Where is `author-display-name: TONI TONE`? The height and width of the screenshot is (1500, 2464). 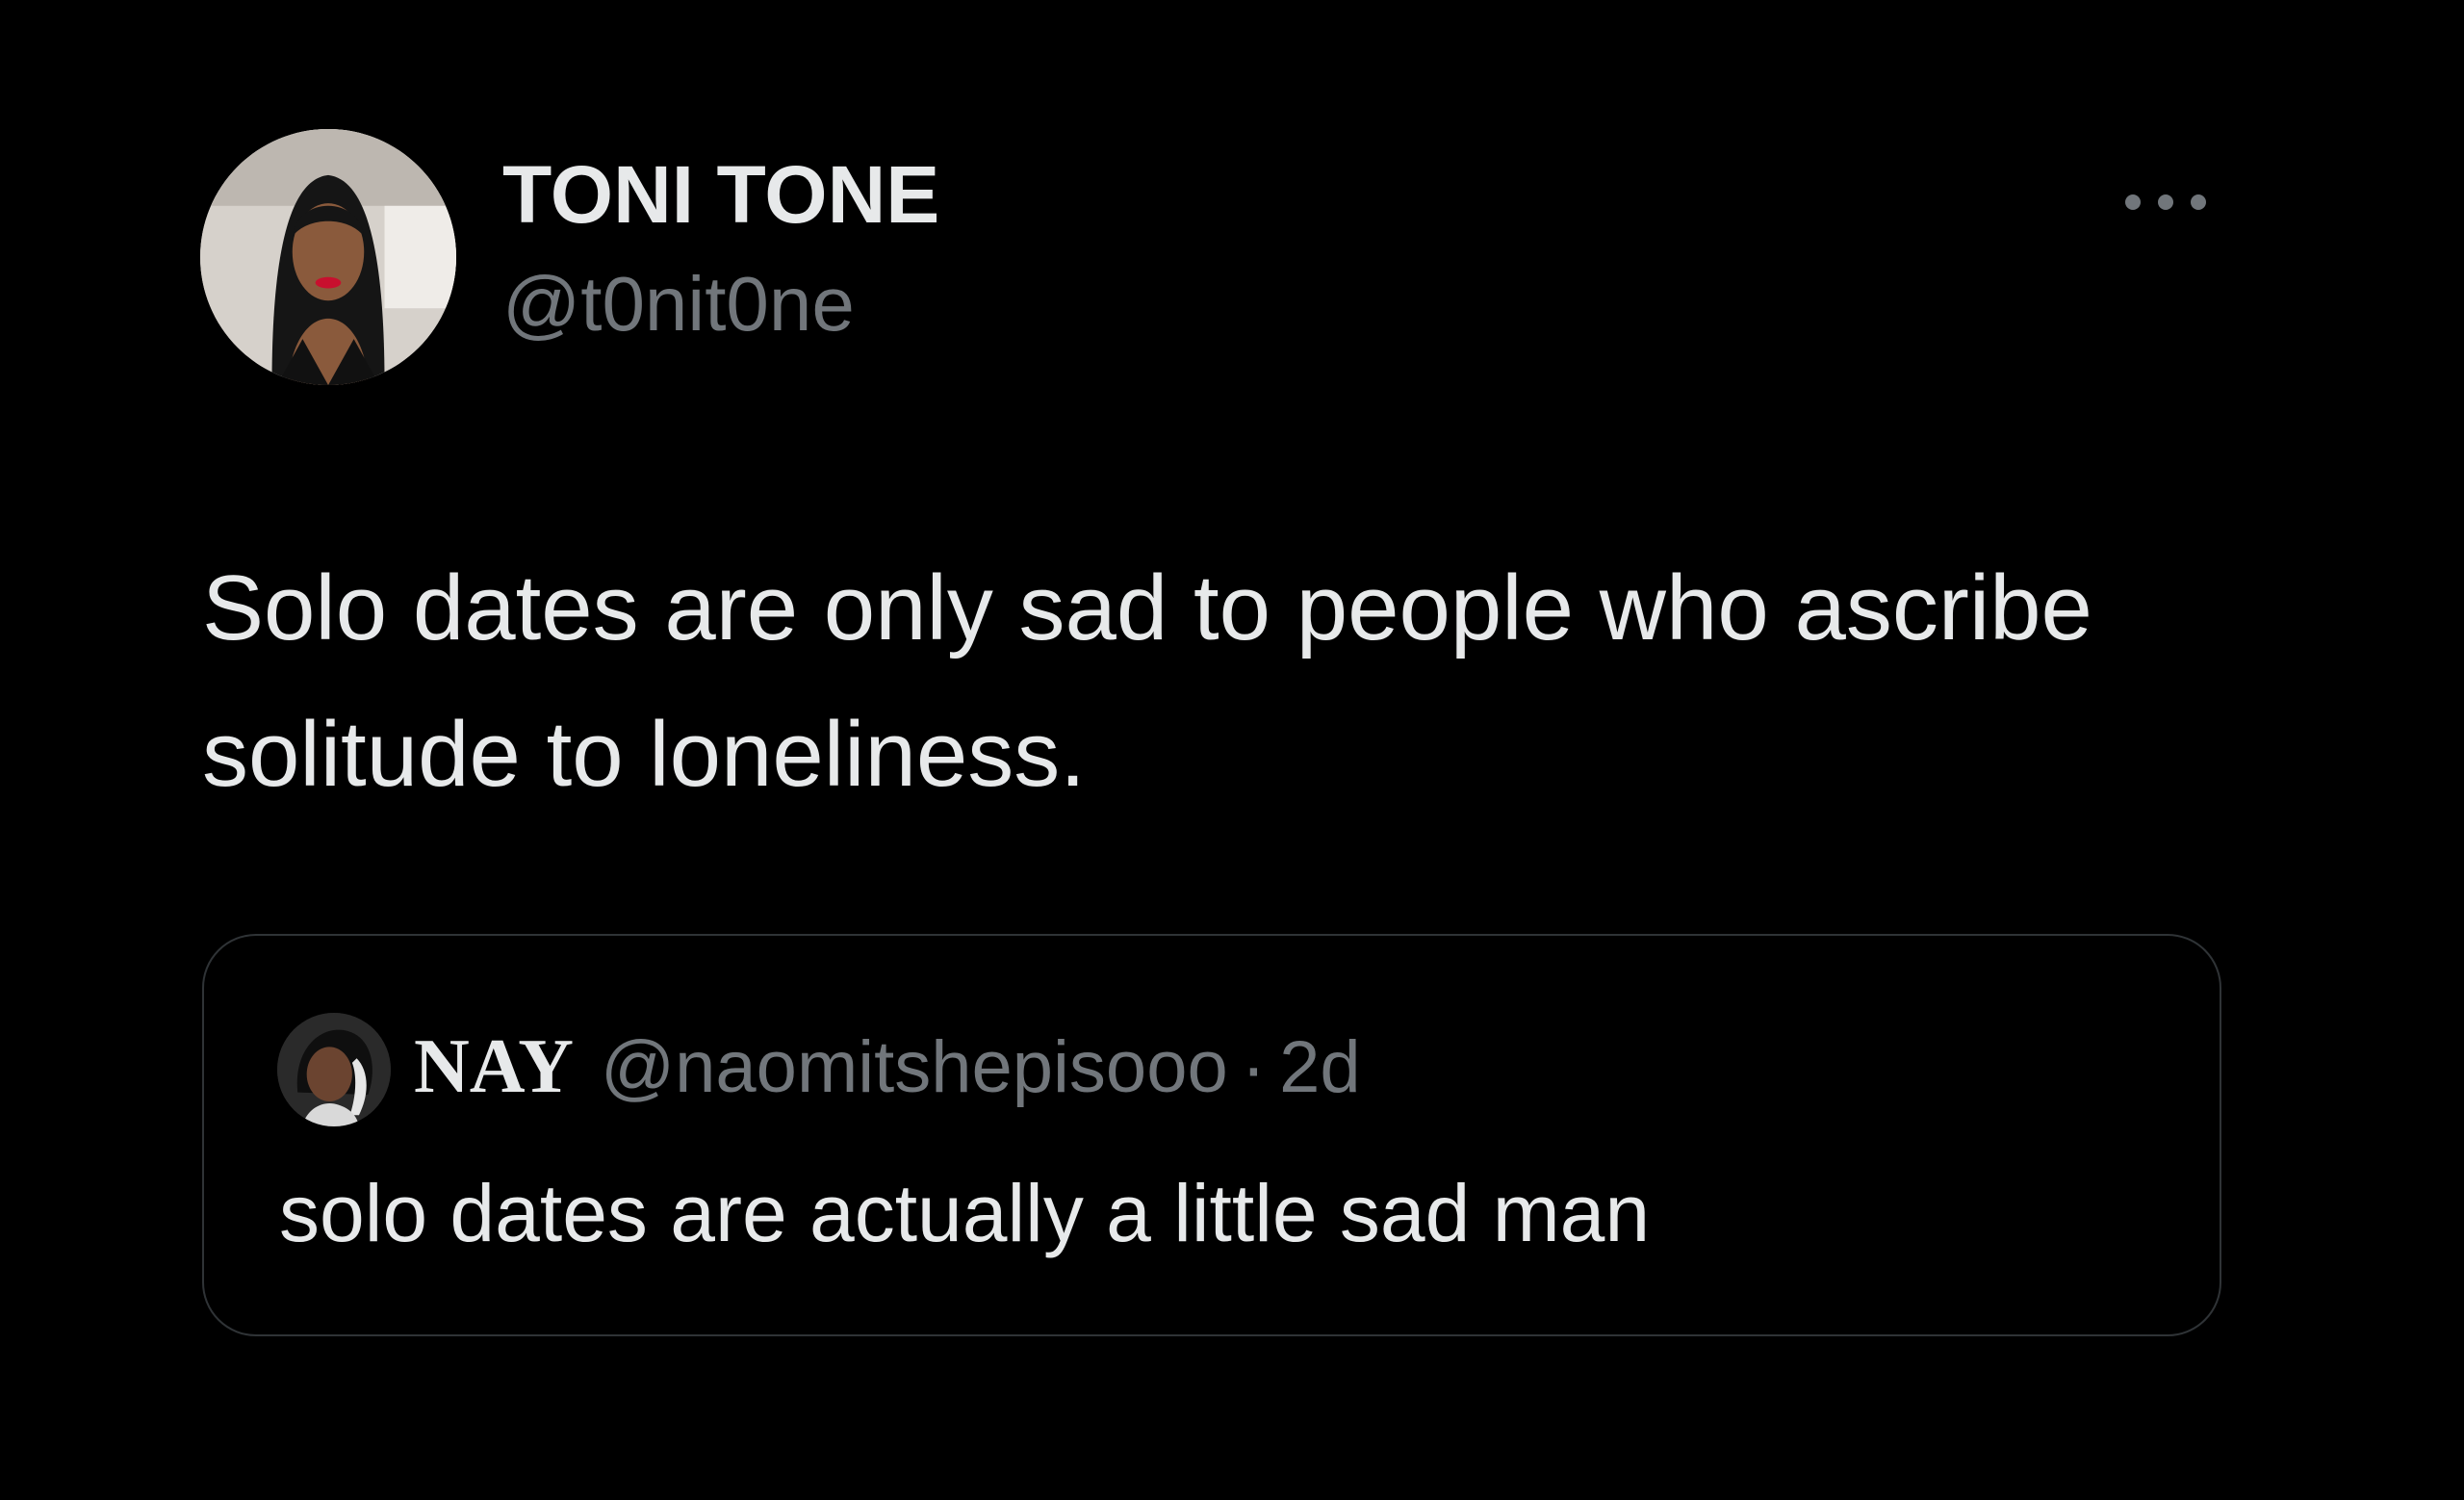
author-display-name: TONI TONE is located at coordinates (720, 194).